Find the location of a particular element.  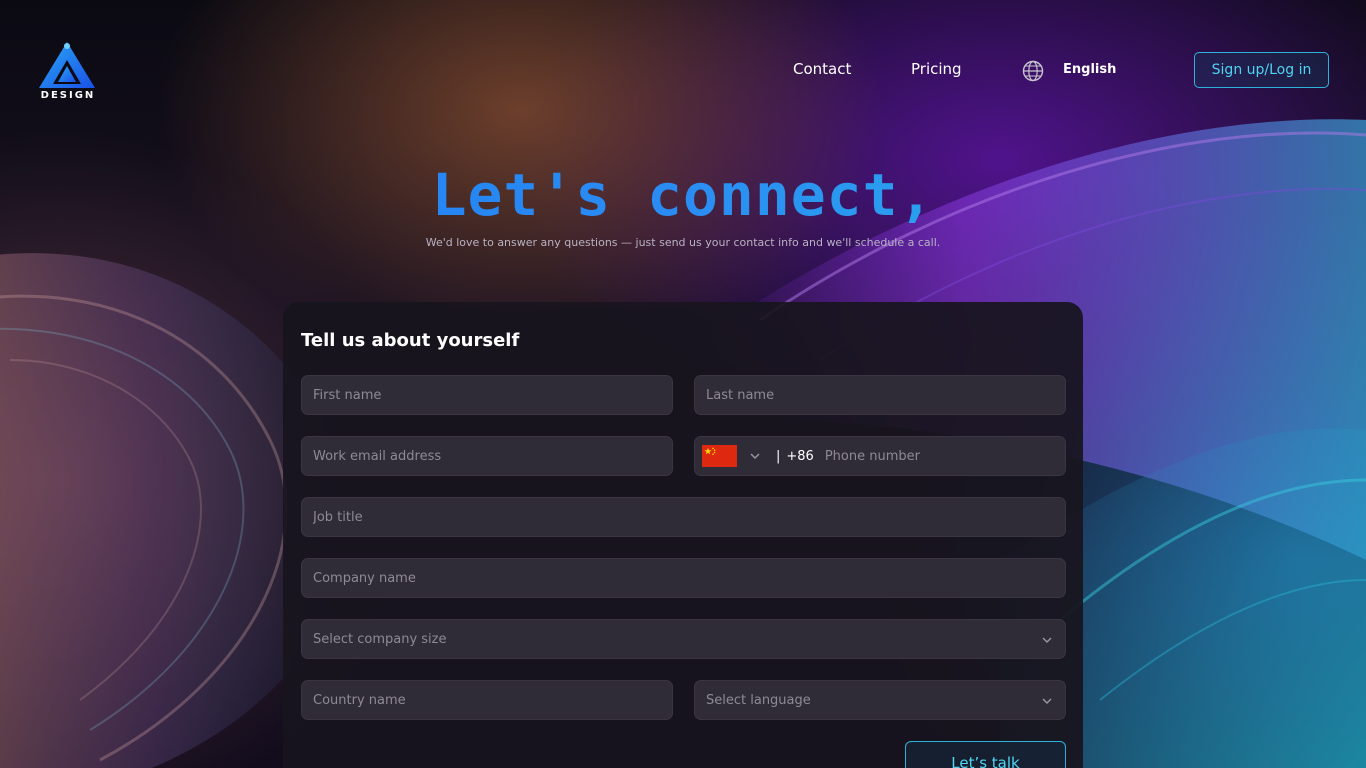

brand-logo: DESIGN is located at coordinates (68, 71).